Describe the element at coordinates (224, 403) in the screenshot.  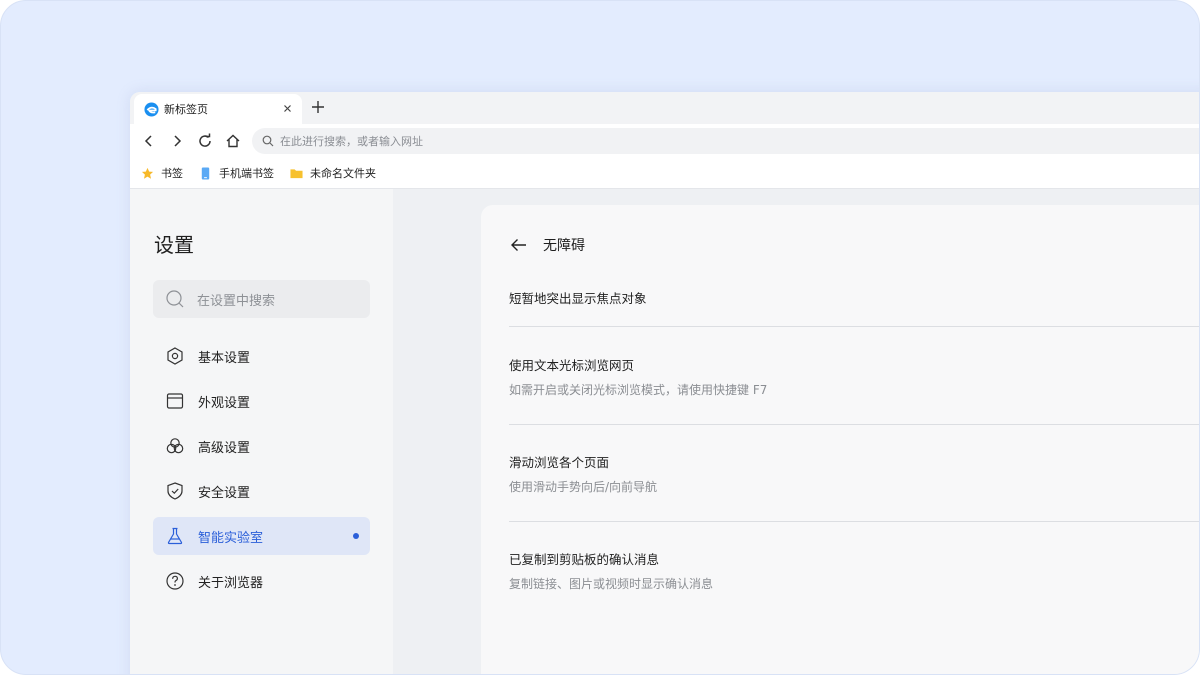
I see `sidebar-item-label: 外观设置` at that location.